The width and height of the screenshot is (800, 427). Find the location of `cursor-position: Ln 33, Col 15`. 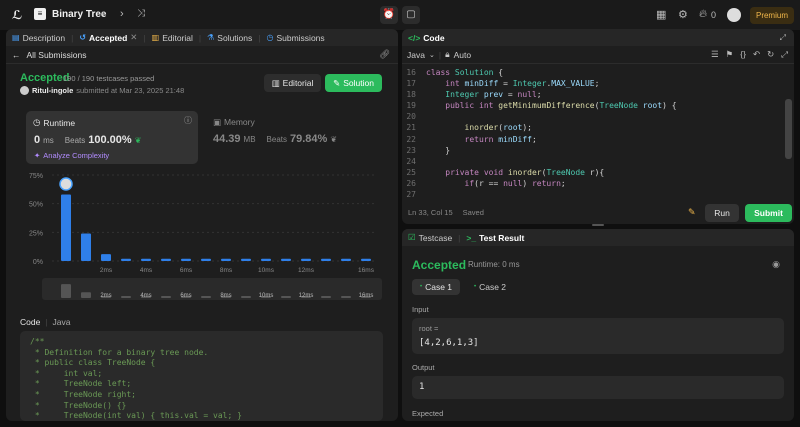

cursor-position: Ln 33, Col 15 is located at coordinates (430, 212).